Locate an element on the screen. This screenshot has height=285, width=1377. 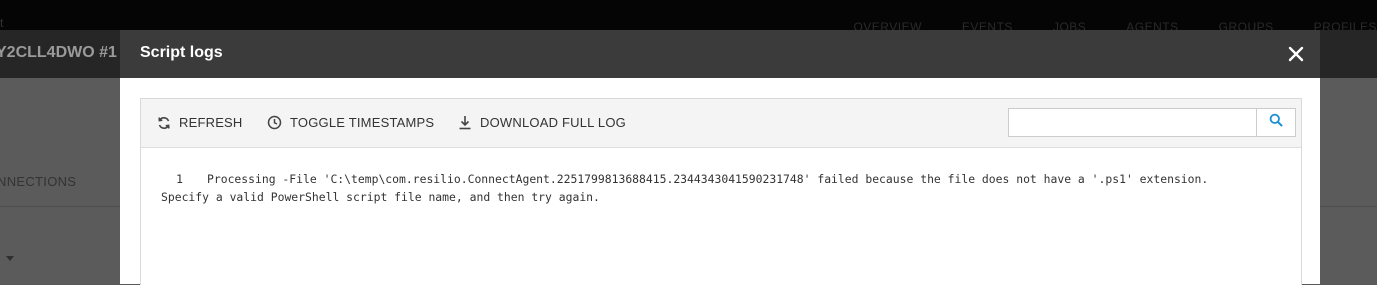
refresh-button: REFRESH is located at coordinates (200, 122).